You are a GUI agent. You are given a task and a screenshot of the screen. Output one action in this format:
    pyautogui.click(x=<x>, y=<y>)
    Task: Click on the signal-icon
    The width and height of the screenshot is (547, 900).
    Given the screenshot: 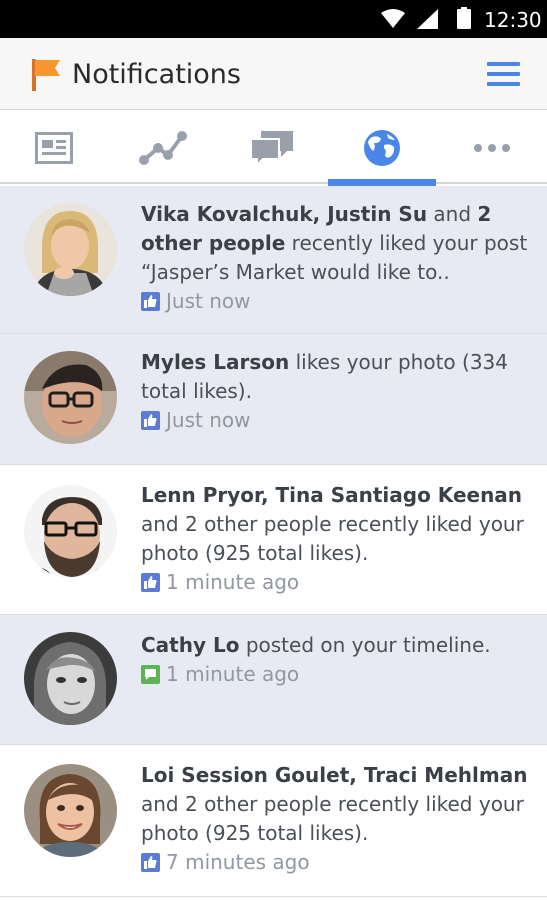 What is the action you would take?
    pyautogui.click(x=427, y=19)
    